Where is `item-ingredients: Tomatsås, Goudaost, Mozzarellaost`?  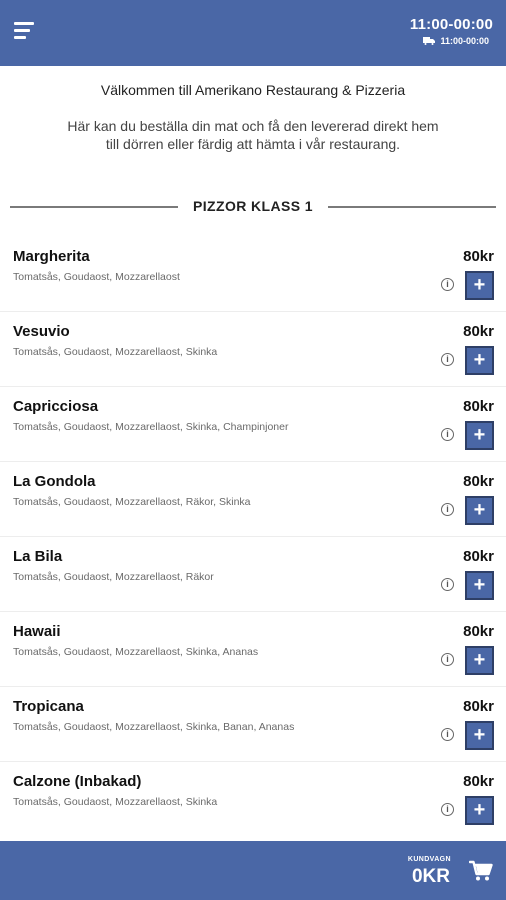
item-ingredients: Tomatsås, Goudaost, Mozzarellaost is located at coordinates (96, 277).